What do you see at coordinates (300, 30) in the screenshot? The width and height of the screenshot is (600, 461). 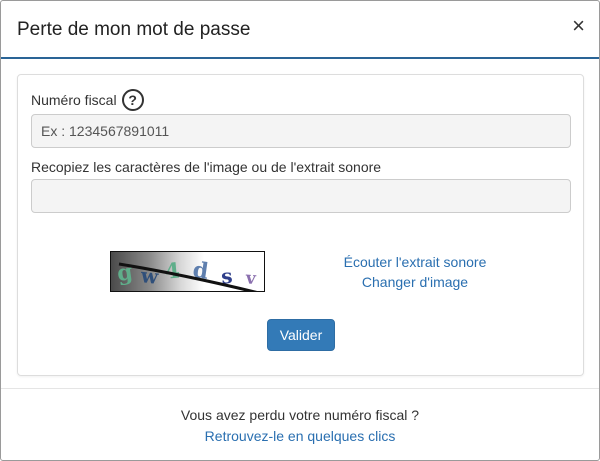 I see `dialog-header: Perte de mon mot de passe ×` at bounding box center [300, 30].